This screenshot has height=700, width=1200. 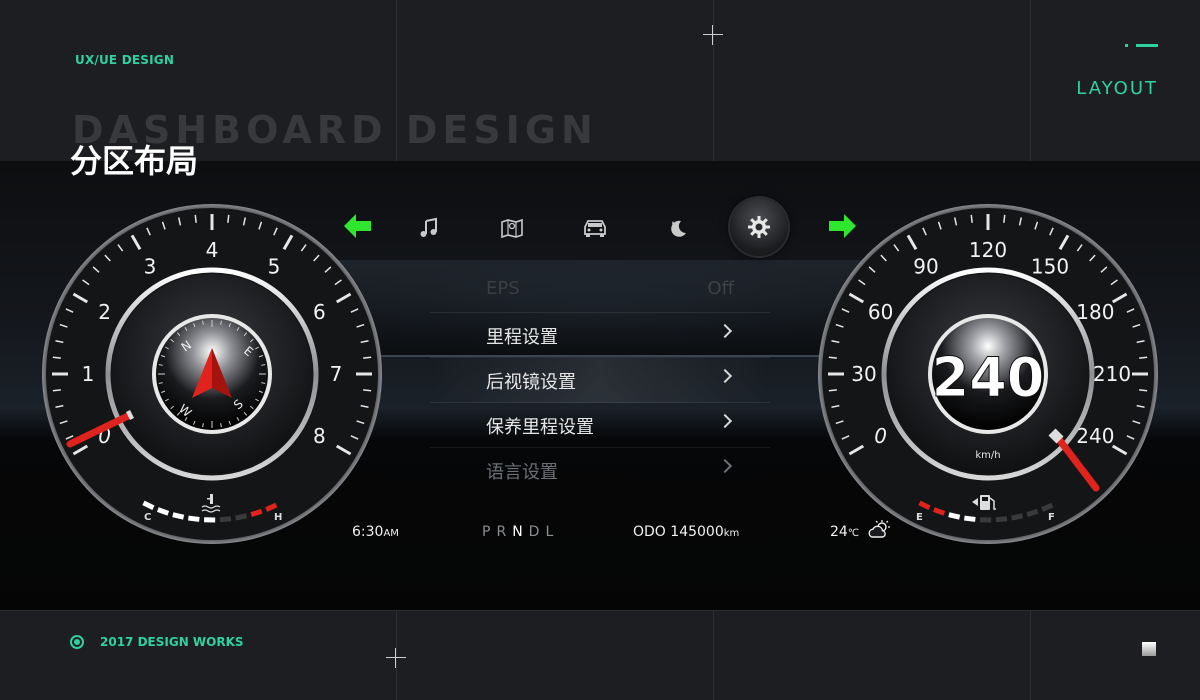 What do you see at coordinates (1112, 374) in the screenshot?
I see `speed-label-210: 210` at bounding box center [1112, 374].